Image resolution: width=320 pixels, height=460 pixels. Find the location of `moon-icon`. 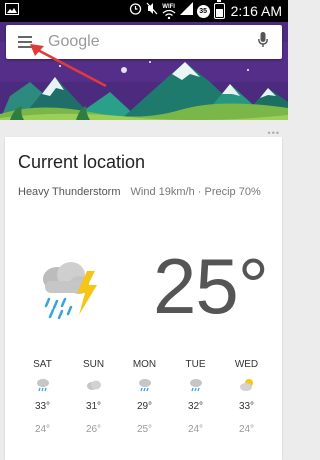

moon-icon is located at coordinates (124, 70).